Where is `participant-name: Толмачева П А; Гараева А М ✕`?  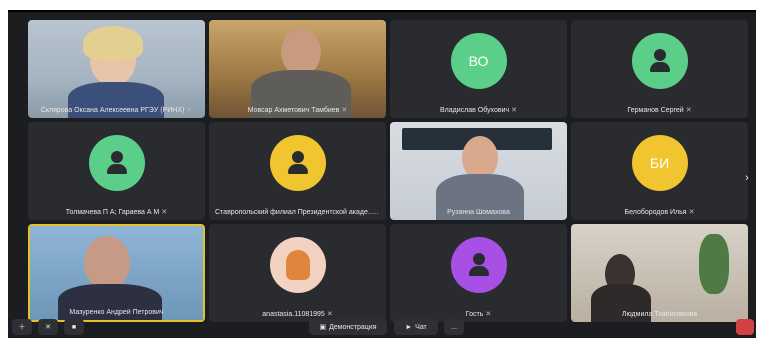 participant-name: Толмачева П А; Гараева А М ✕ is located at coordinates (116, 212).